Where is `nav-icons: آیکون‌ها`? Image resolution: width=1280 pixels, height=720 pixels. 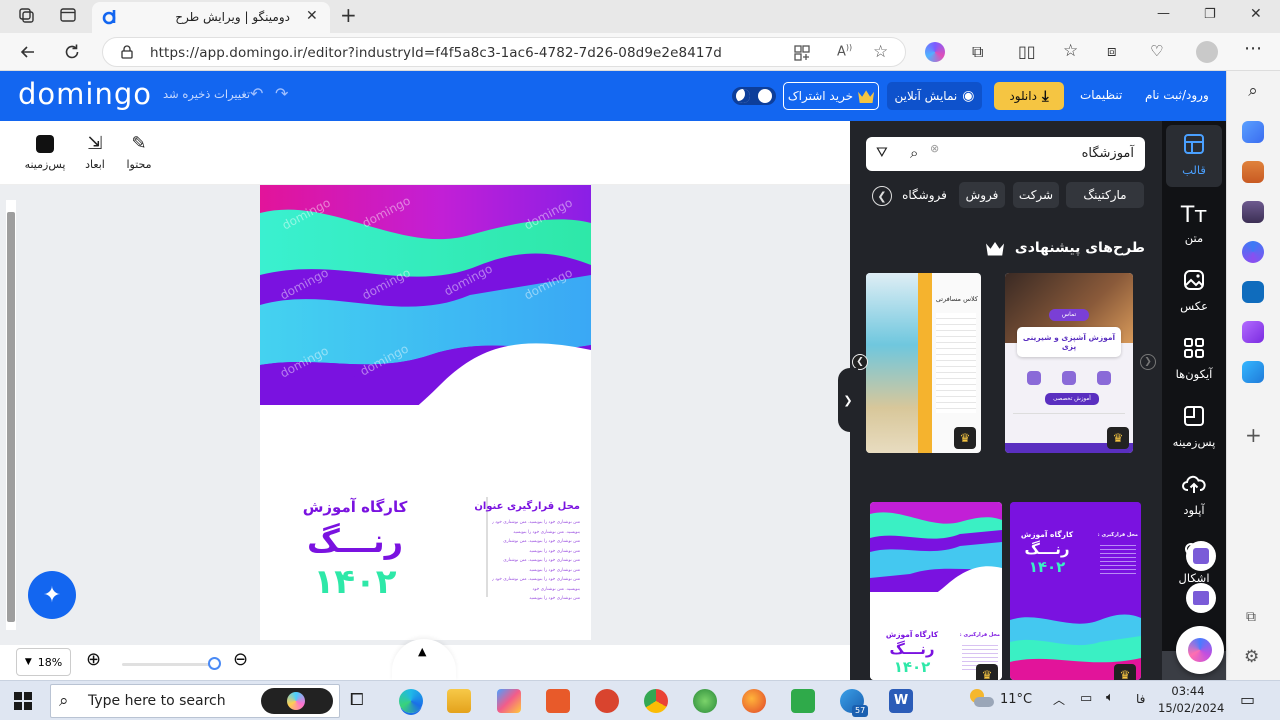 nav-icons: آیکون‌ها is located at coordinates (1194, 360).